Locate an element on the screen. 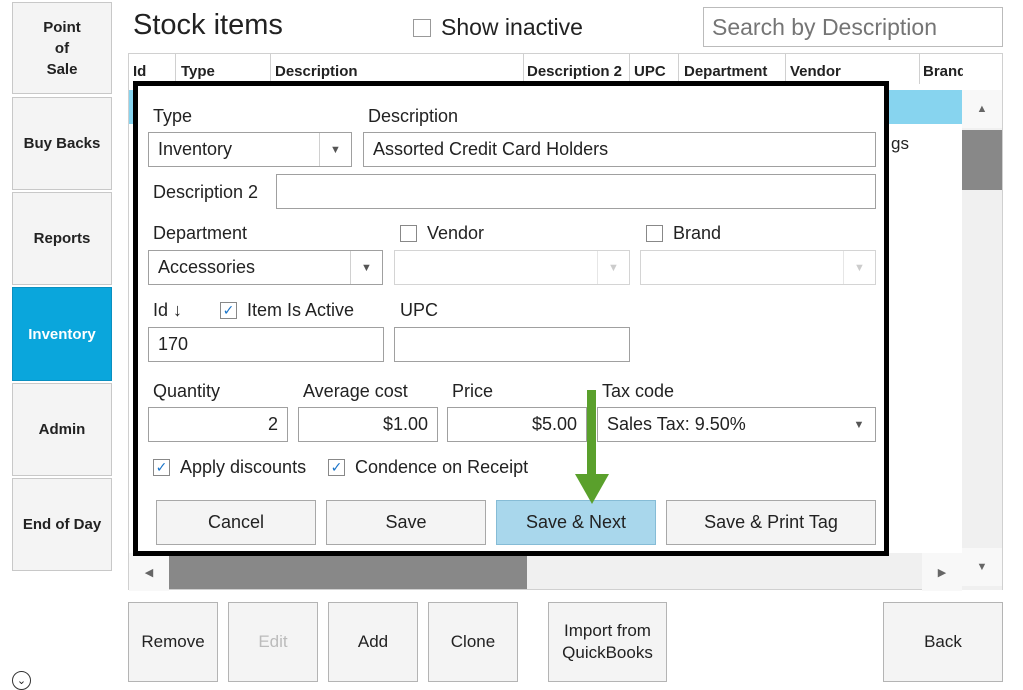 The width and height of the screenshot is (1023, 690). save-button: Save is located at coordinates (406, 522).